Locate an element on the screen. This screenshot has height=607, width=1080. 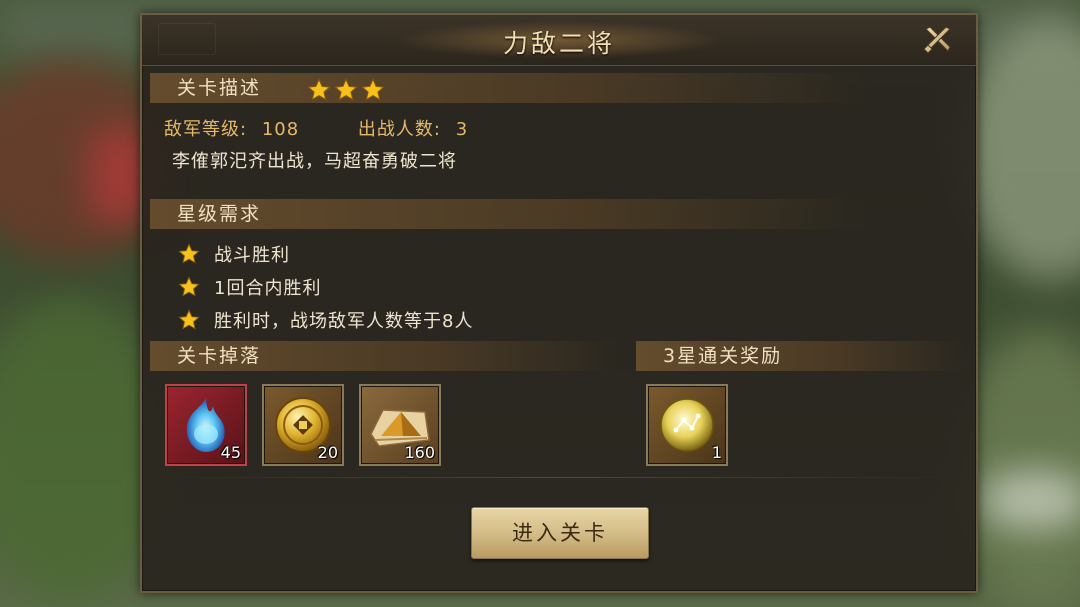
dialog-title: 力敌二将 is located at coordinates (558, 43).